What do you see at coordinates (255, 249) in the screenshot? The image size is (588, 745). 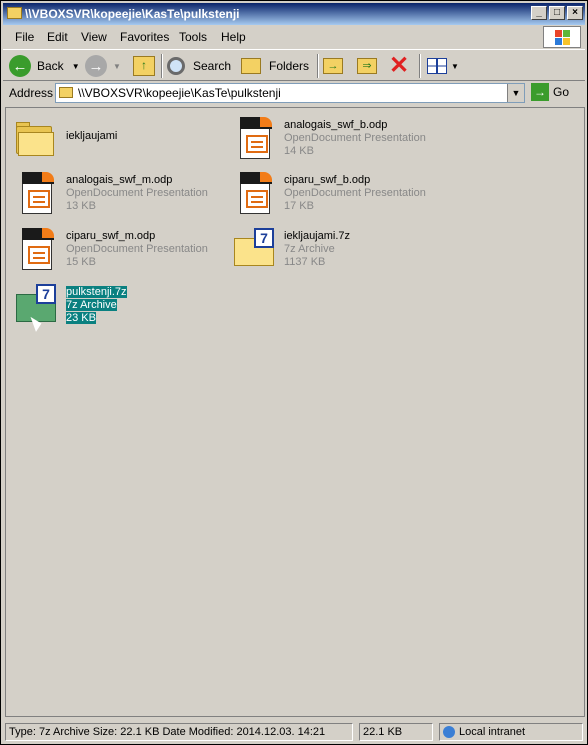 I see `archive-icon: 7` at bounding box center [255, 249].